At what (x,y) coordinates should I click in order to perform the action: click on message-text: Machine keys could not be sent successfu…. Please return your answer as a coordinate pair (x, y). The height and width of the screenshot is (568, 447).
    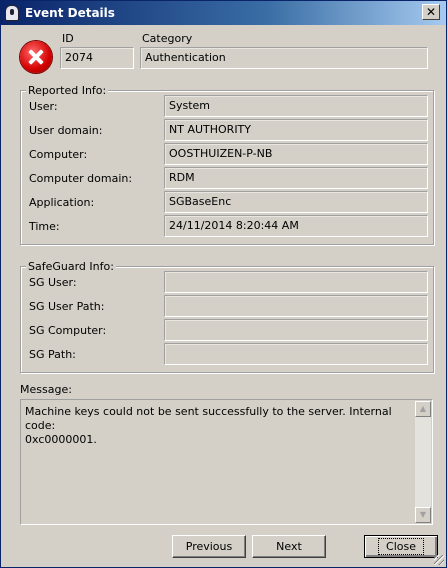
    Looking at the image, I should click on (208, 425).